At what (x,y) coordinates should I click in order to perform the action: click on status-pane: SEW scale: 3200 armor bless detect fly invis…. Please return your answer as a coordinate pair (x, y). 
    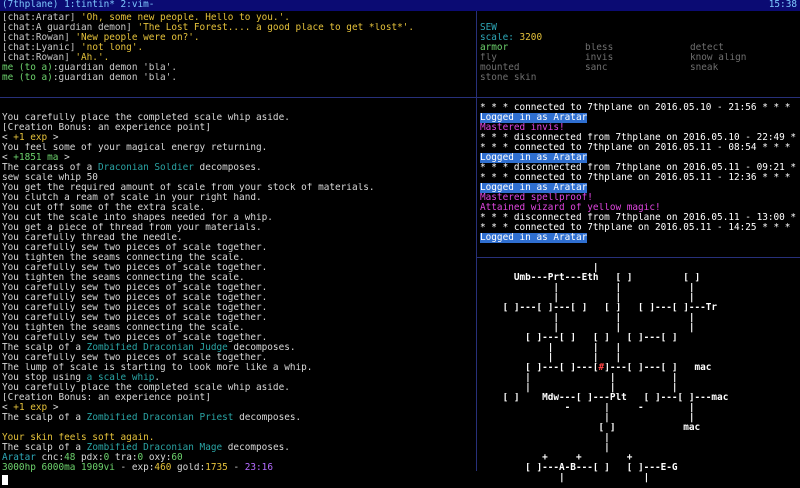
    Looking at the image, I should click on (639, 53).